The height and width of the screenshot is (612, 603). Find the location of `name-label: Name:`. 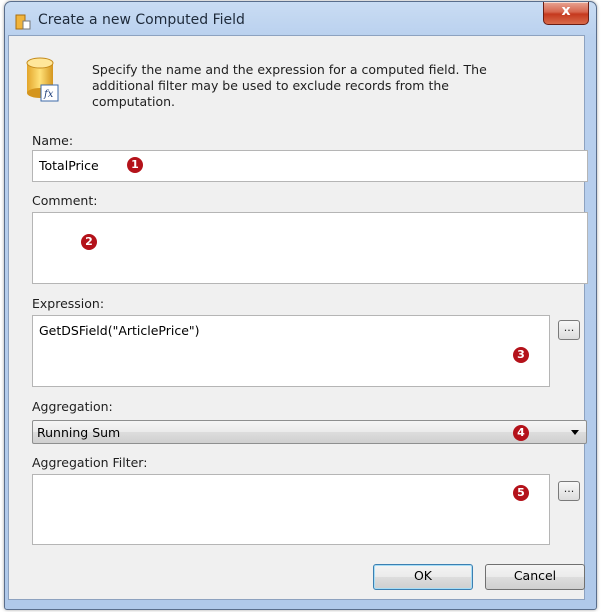

name-label: Name: is located at coordinates (53, 140).